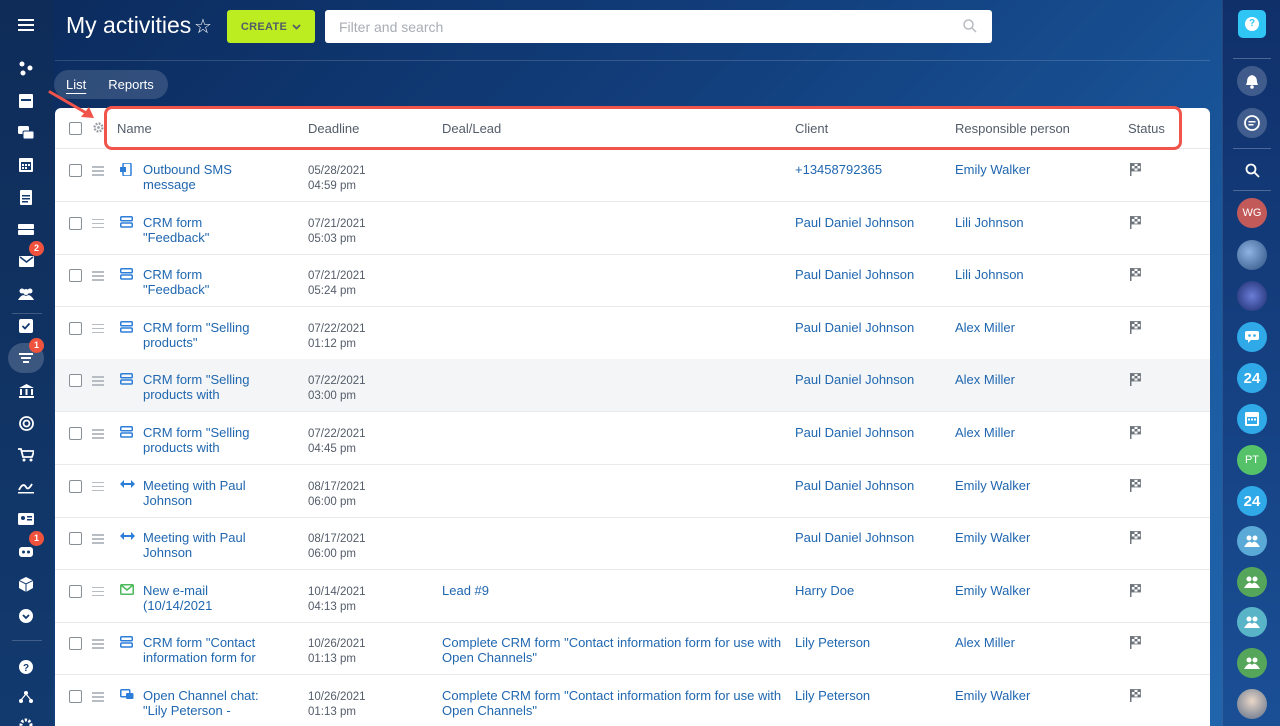 The width and height of the screenshot is (1280, 726). I want to click on sitemap-icon, so click(26, 697).